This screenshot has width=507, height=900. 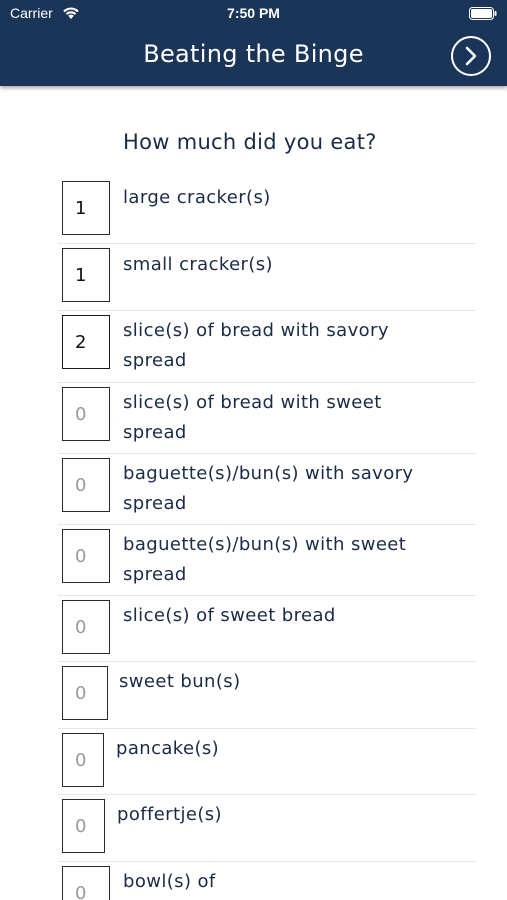 I want to click on list-item: large cracker(s), so click(x=267, y=210).